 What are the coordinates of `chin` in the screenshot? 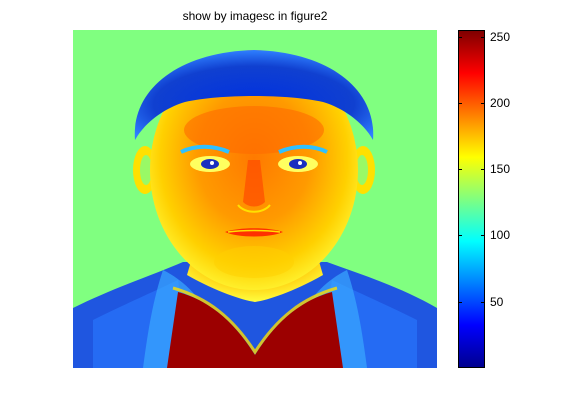 It's located at (254, 262).